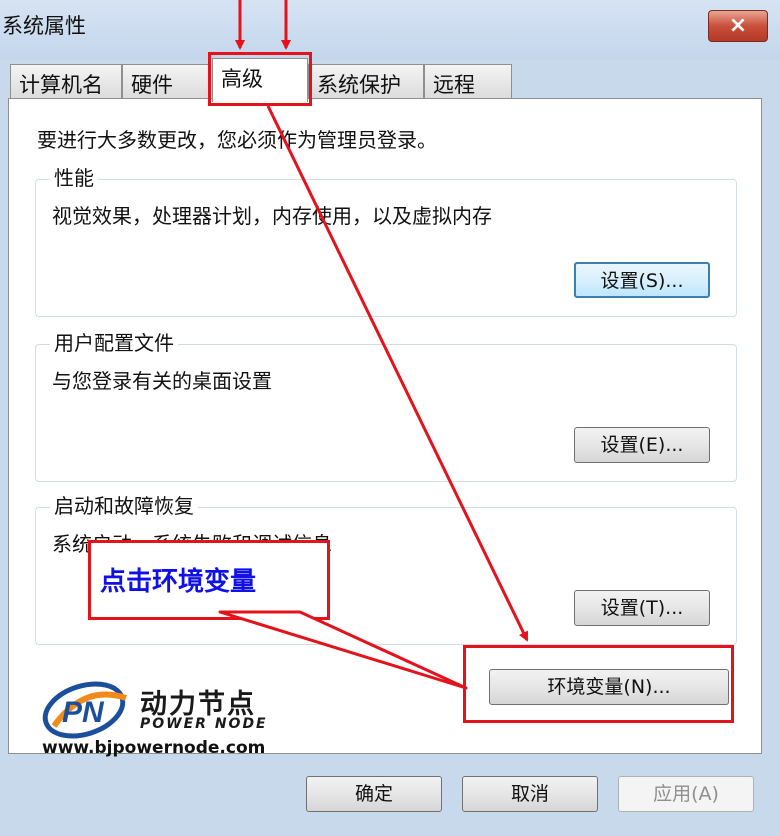 The height and width of the screenshot is (836, 780). Describe the element at coordinates (114, 341) in the screenshot. I see `user-profiles-title: 用户配置文件` at that location.